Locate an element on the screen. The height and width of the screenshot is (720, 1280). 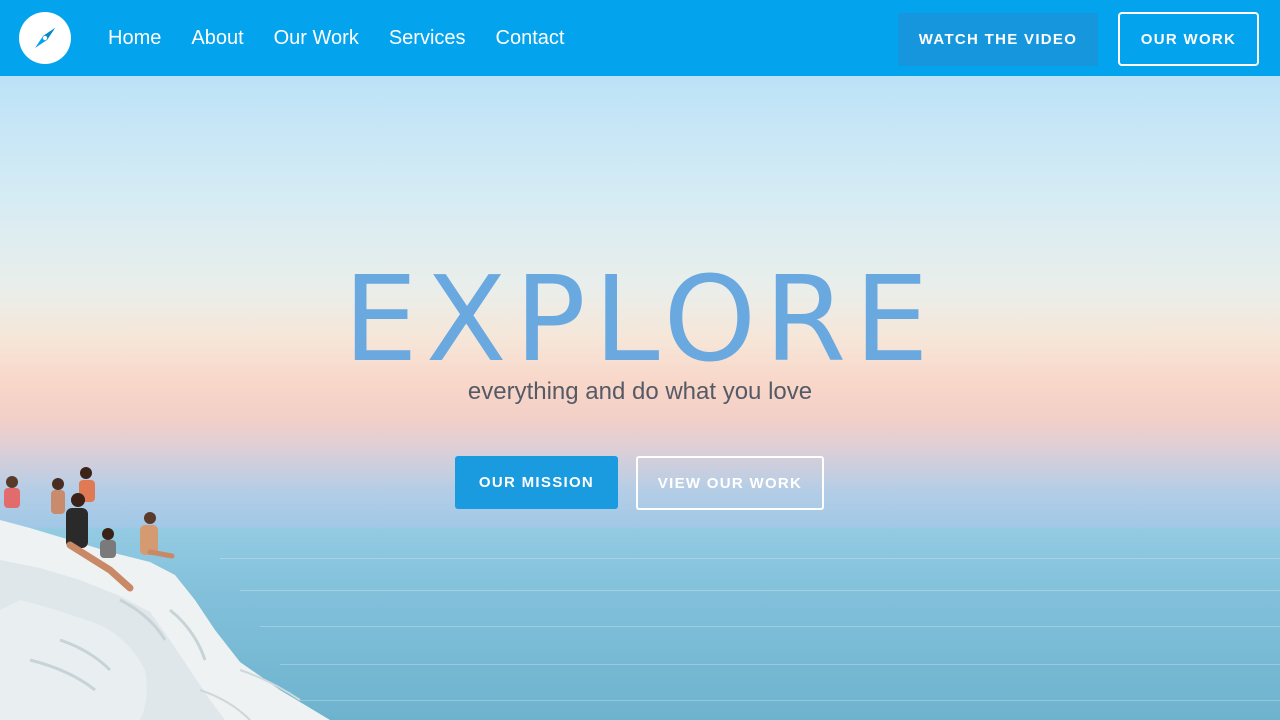
compass-icon is located at coordinates (45, 38).